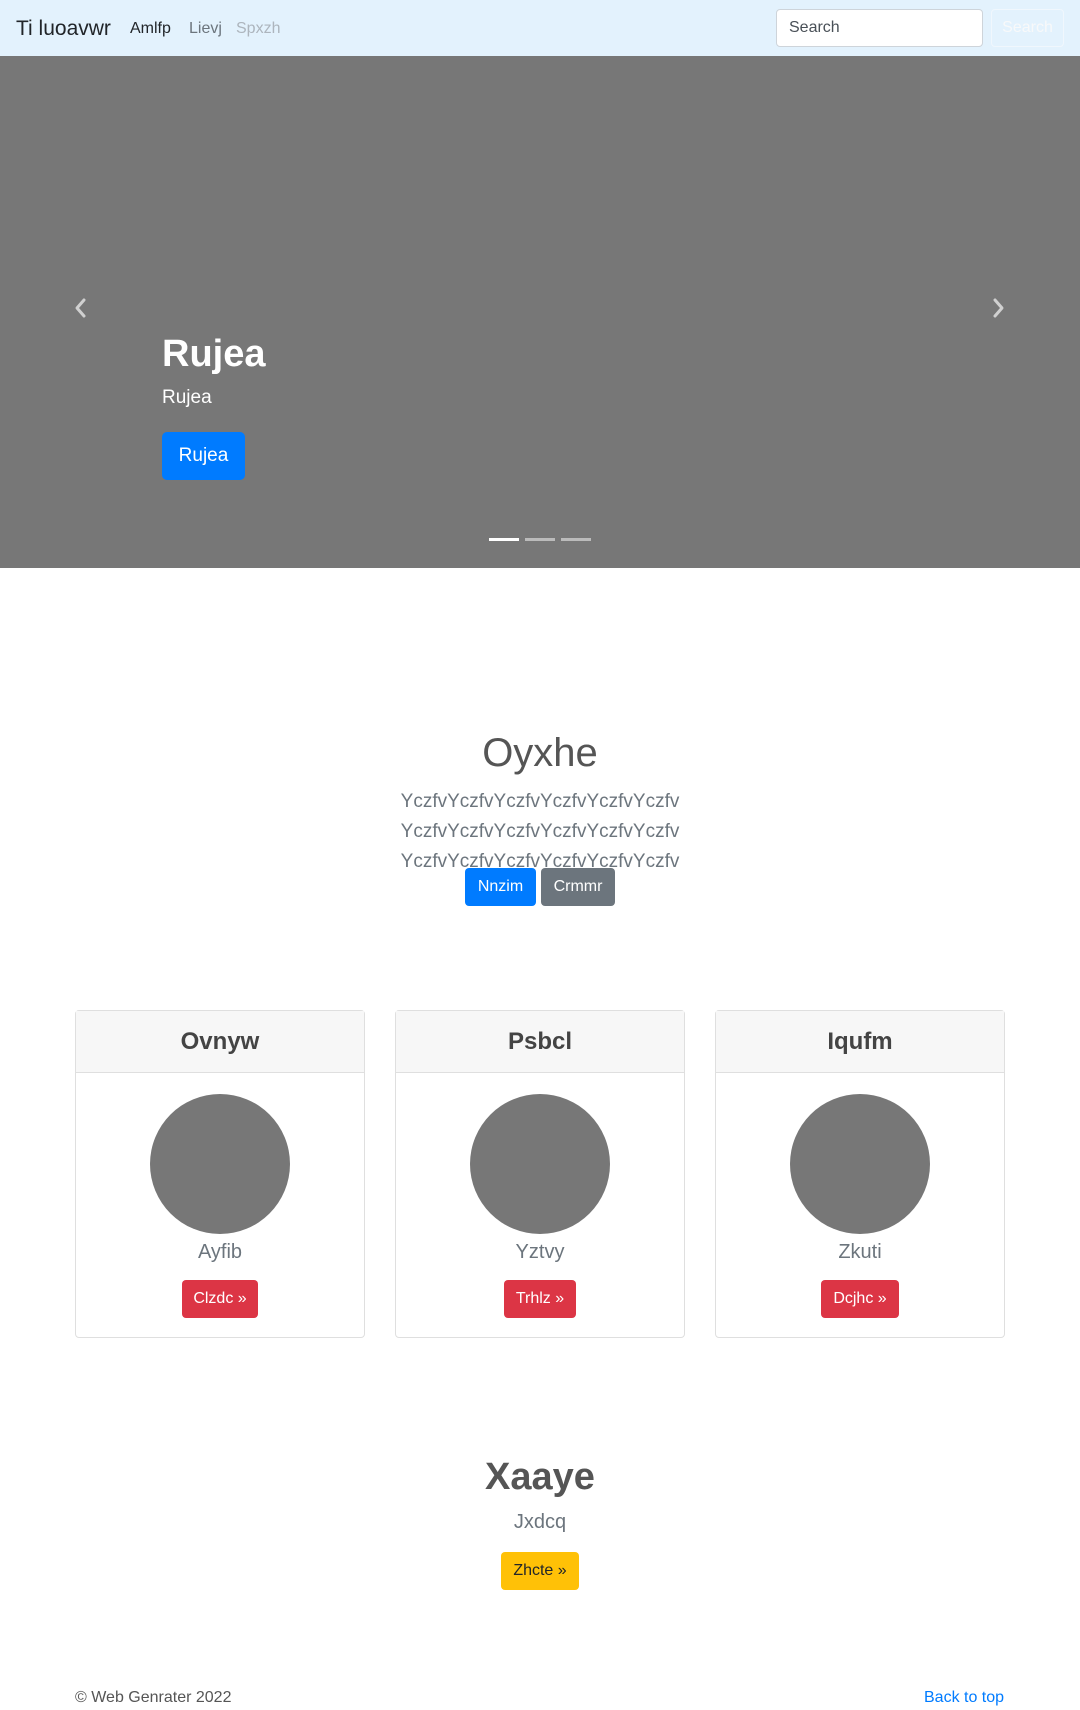 This screenshot has height=1710, width=1080. I want to click on nav-link-lievj: Lievj, so click(205, 29).